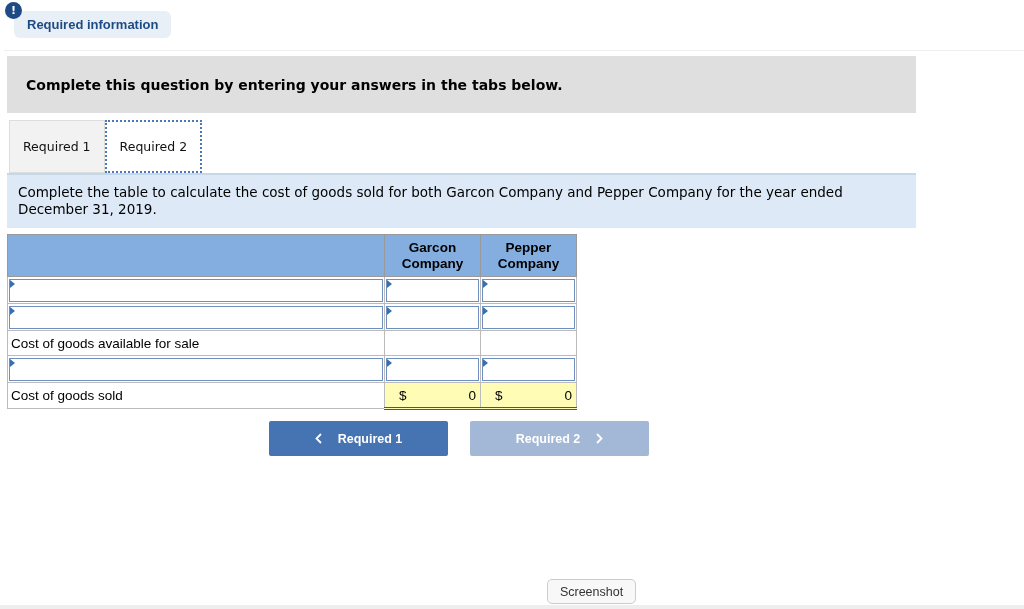 This screenshot has height=609, width=1024. Describe the element at coordinates (528, 255) in the screenshot. I see `column-header: Pepper Company` at that location.